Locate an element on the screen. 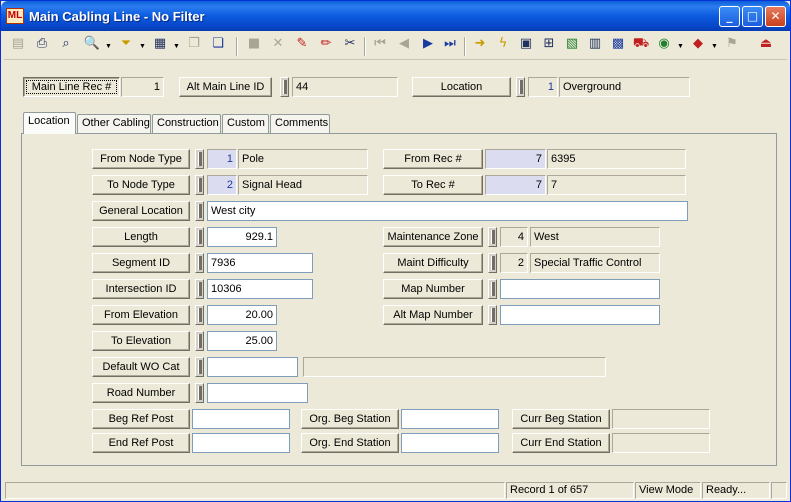  alt-map-number-field is located at coordinates (580, 315).